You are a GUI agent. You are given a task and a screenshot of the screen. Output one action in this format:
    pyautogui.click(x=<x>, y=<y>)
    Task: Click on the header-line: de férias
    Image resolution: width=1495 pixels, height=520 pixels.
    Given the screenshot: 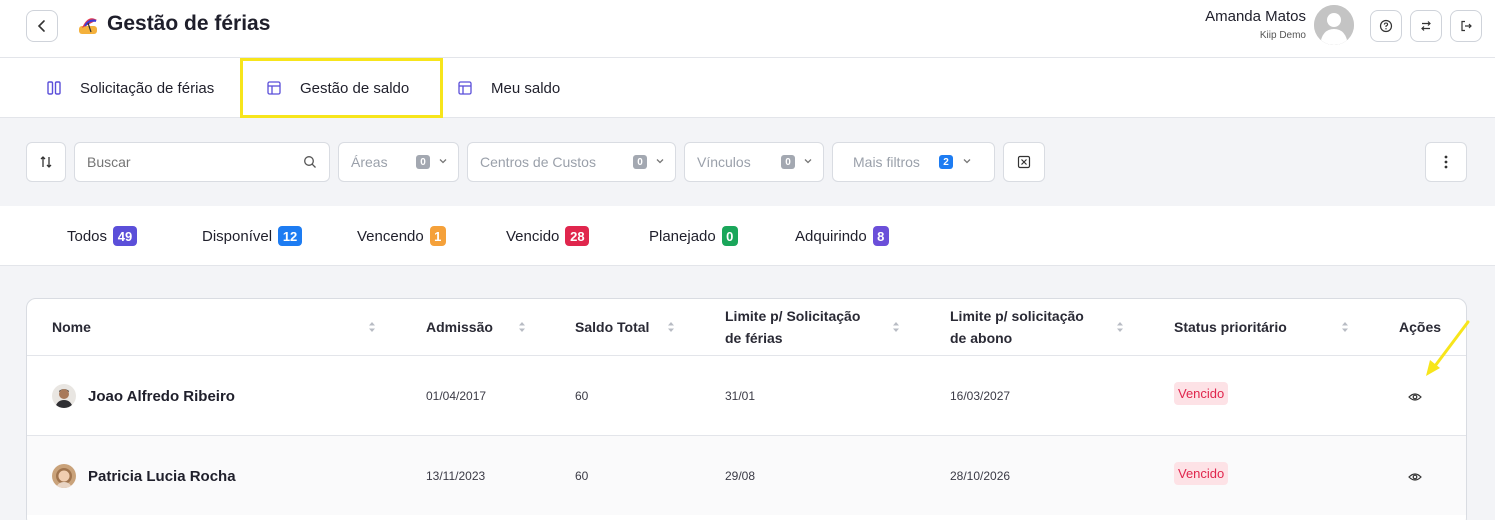 What is the action you would take?
    pyautogui.click(x=754, y=338)
    